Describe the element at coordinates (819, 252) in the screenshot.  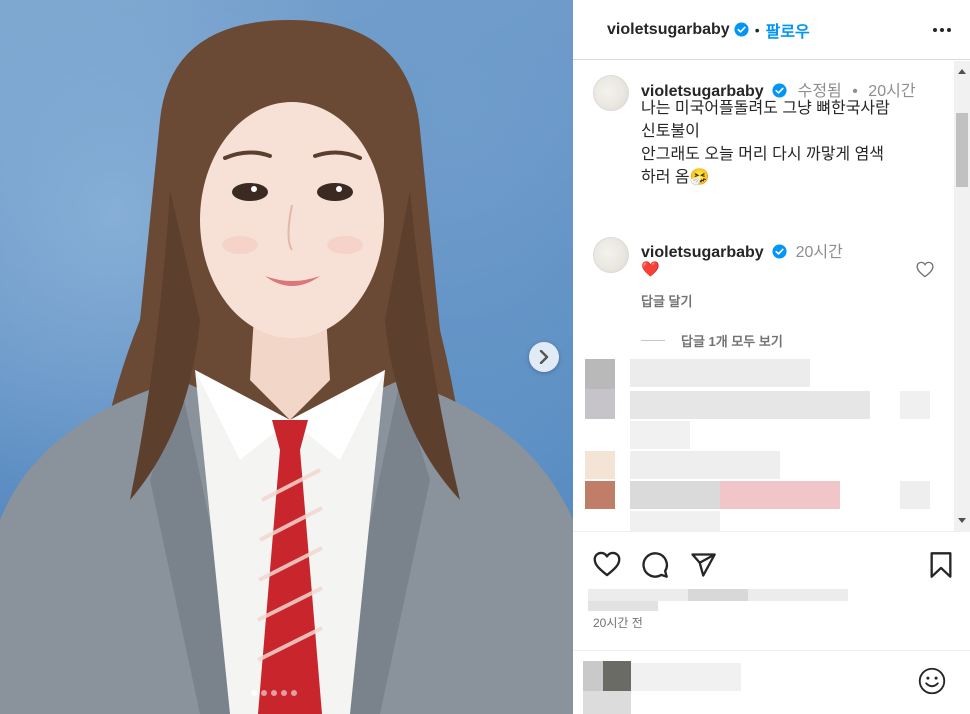
I see `comment-time: 20시간` at that location.